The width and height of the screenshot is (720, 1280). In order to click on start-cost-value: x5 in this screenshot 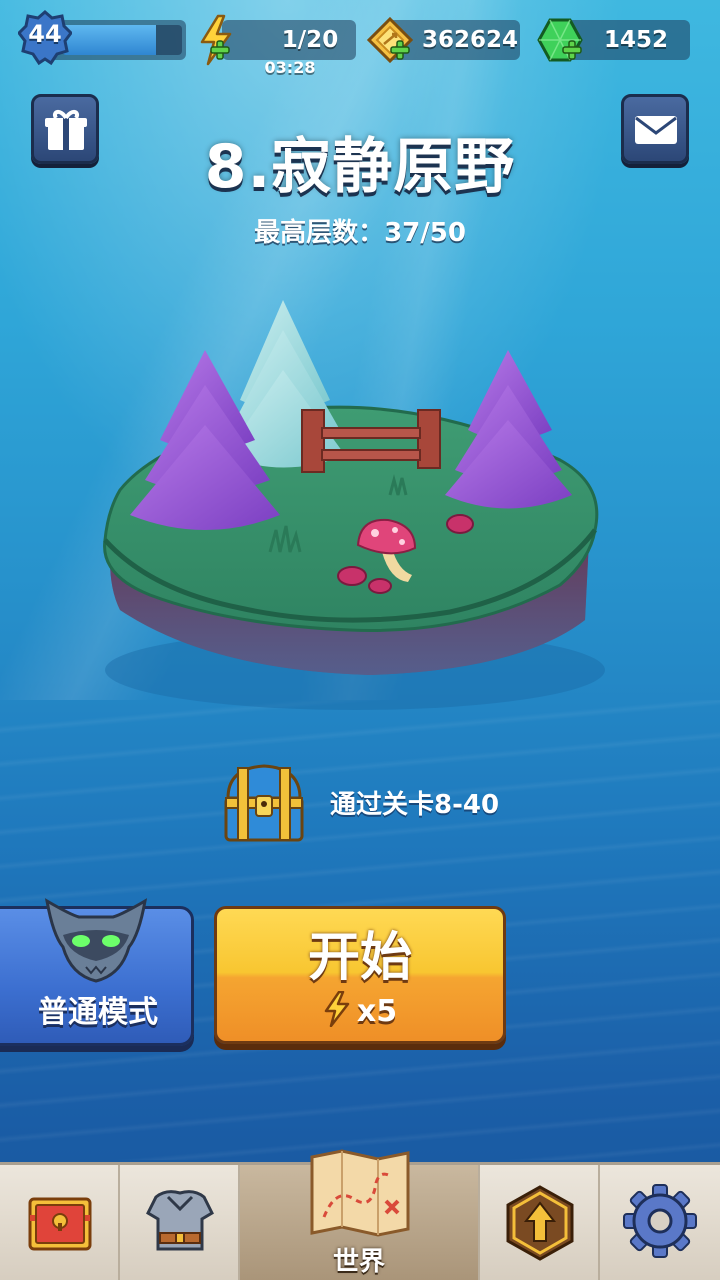, I will do `click(377, 1011)`.